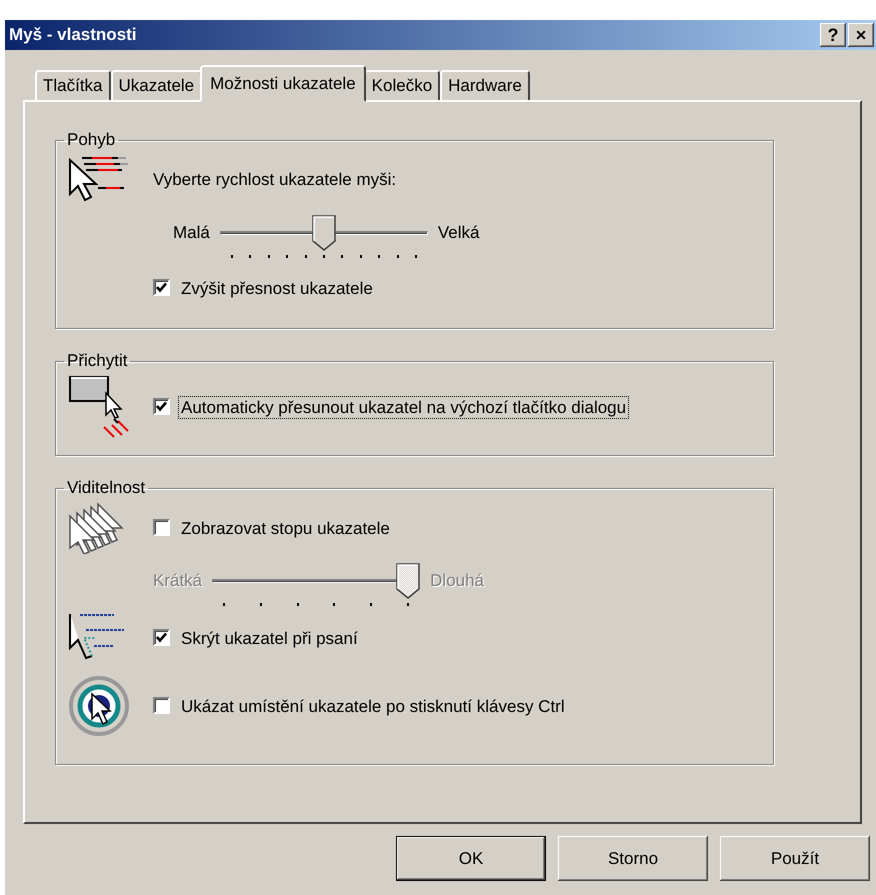 The height and width of the screenshot is (895, 876). What do you see at coordinates (402, 85) in the screenshot?
I see `tab: Kolečko` at bounding box center [402, 85].